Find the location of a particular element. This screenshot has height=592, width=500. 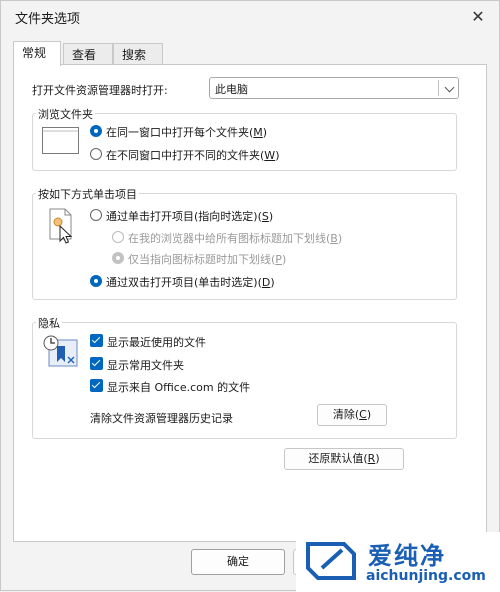

option-single-click-label: 通过单击打开项目(指向时选定)(S) is located at coordinates (189, 216).